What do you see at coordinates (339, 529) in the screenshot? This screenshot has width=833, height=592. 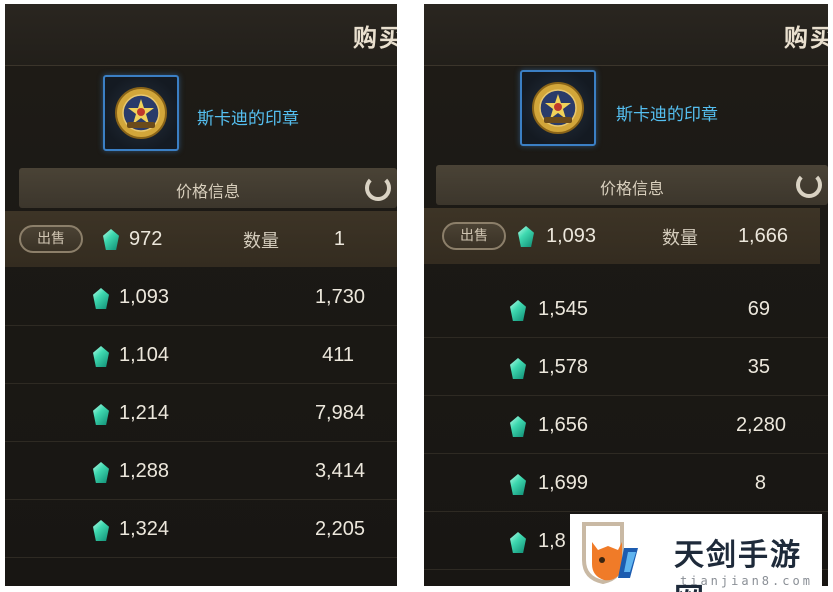 I see `listing-quantity: 2,205` at bounding box center [339, 529].